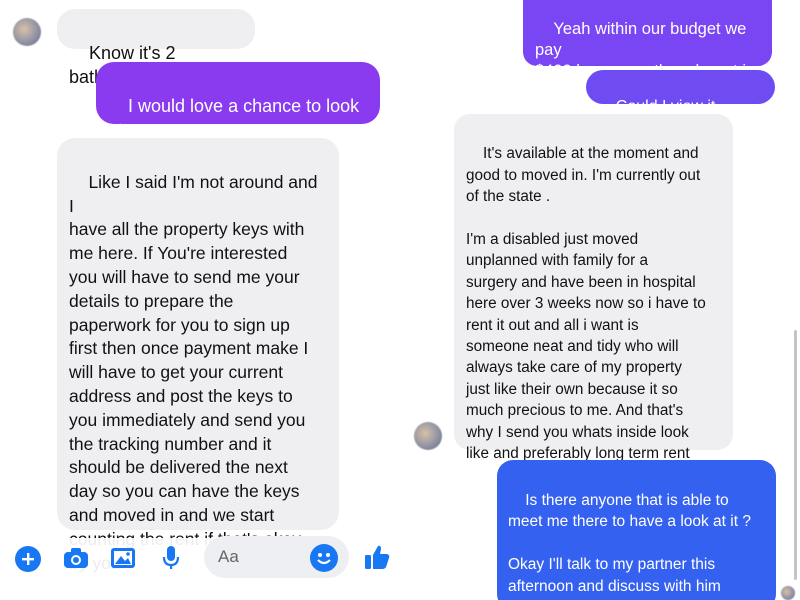 The width and height of the screenshot is (800, 600). I want to click on thumbs-up-icon, so click(377, 557).